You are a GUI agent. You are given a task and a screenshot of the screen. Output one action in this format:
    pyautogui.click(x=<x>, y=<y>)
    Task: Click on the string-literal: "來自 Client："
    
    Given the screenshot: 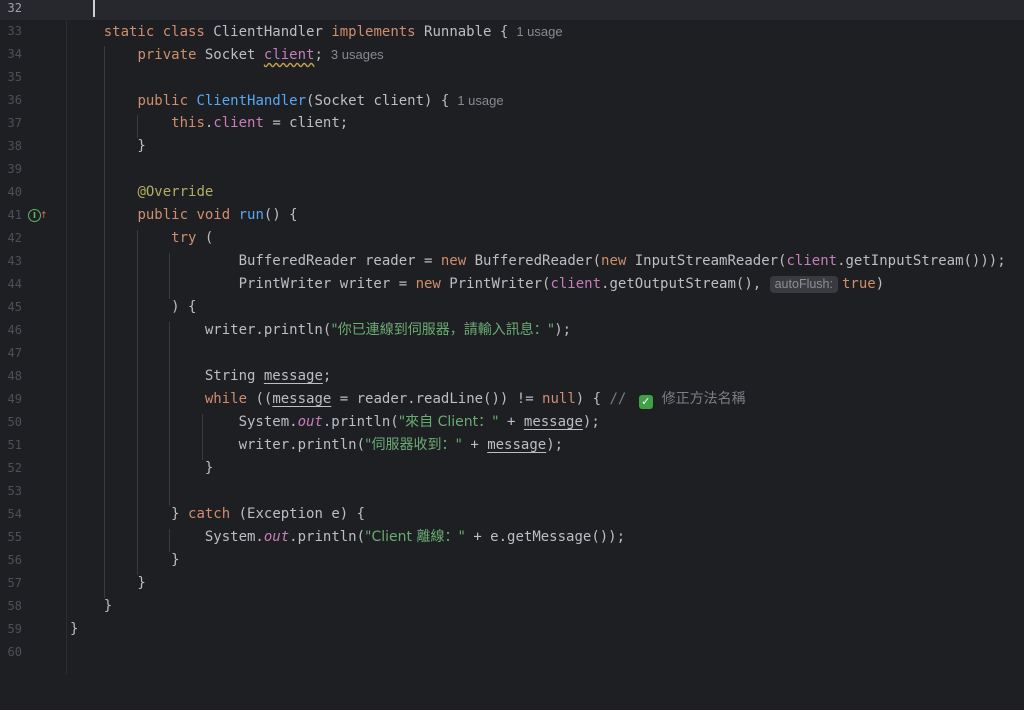 What is the action you would take?
    pyautogui.click(x=448, y=422)
    